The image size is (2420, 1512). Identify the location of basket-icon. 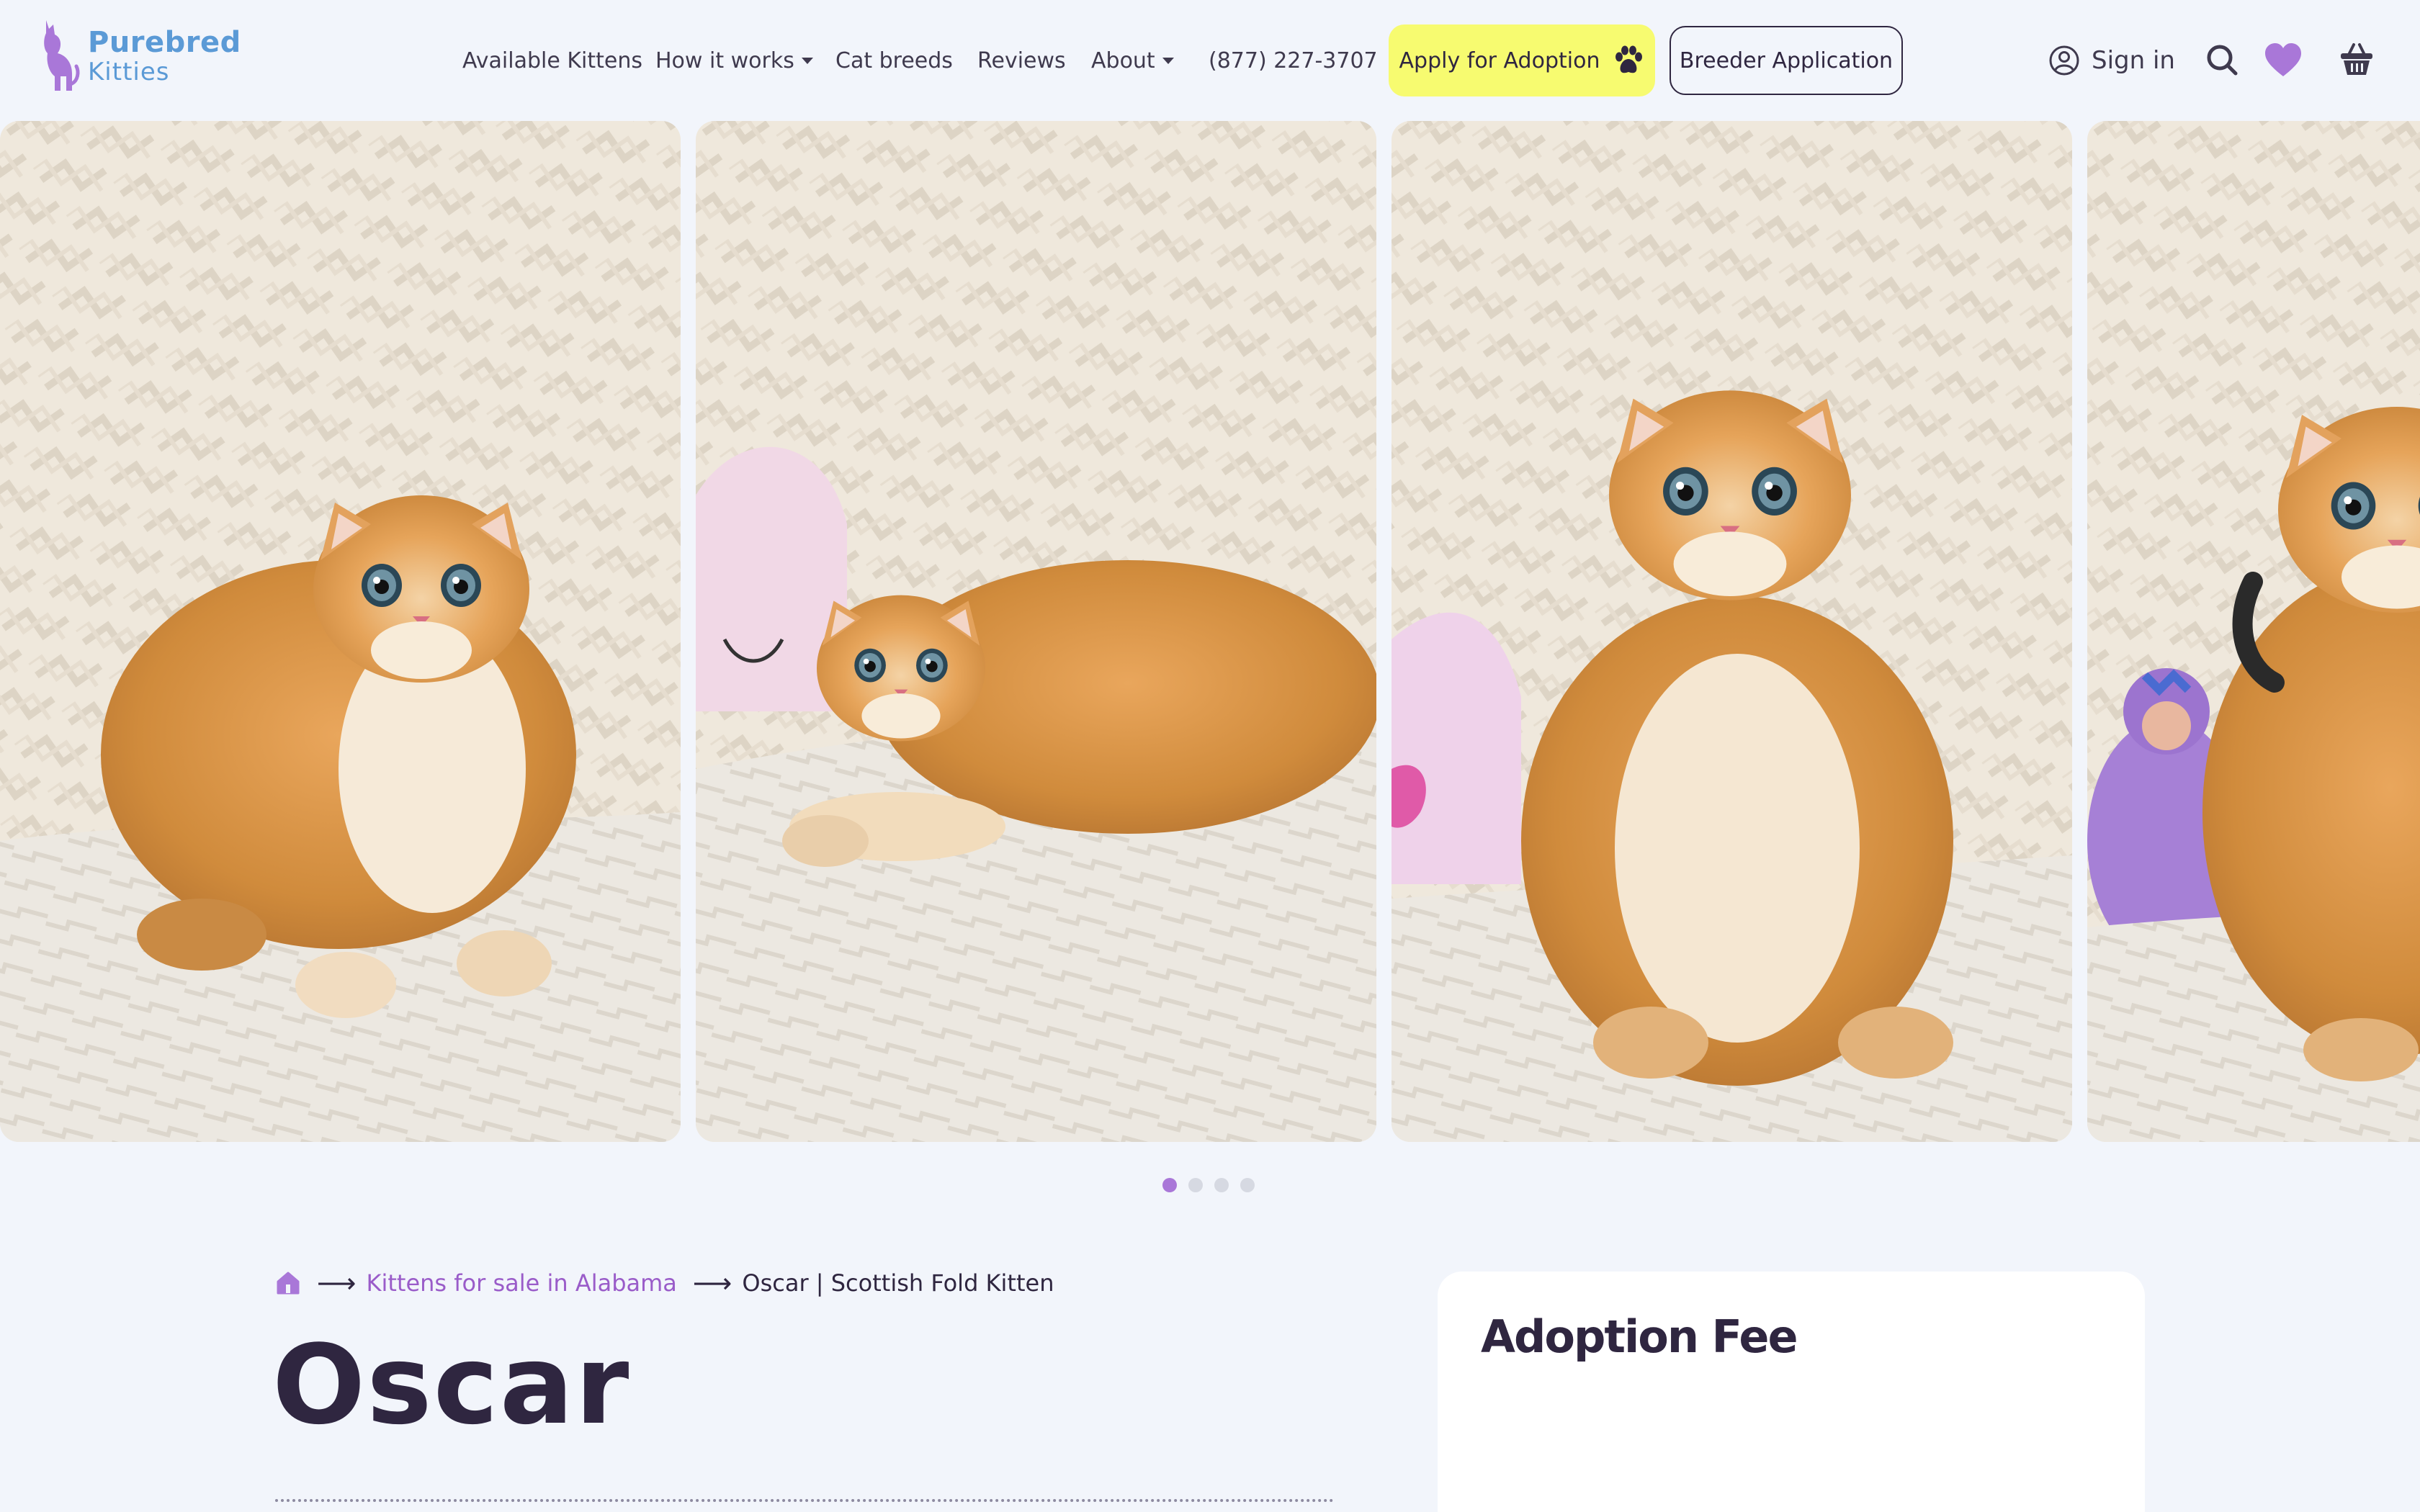
(2356, 60).